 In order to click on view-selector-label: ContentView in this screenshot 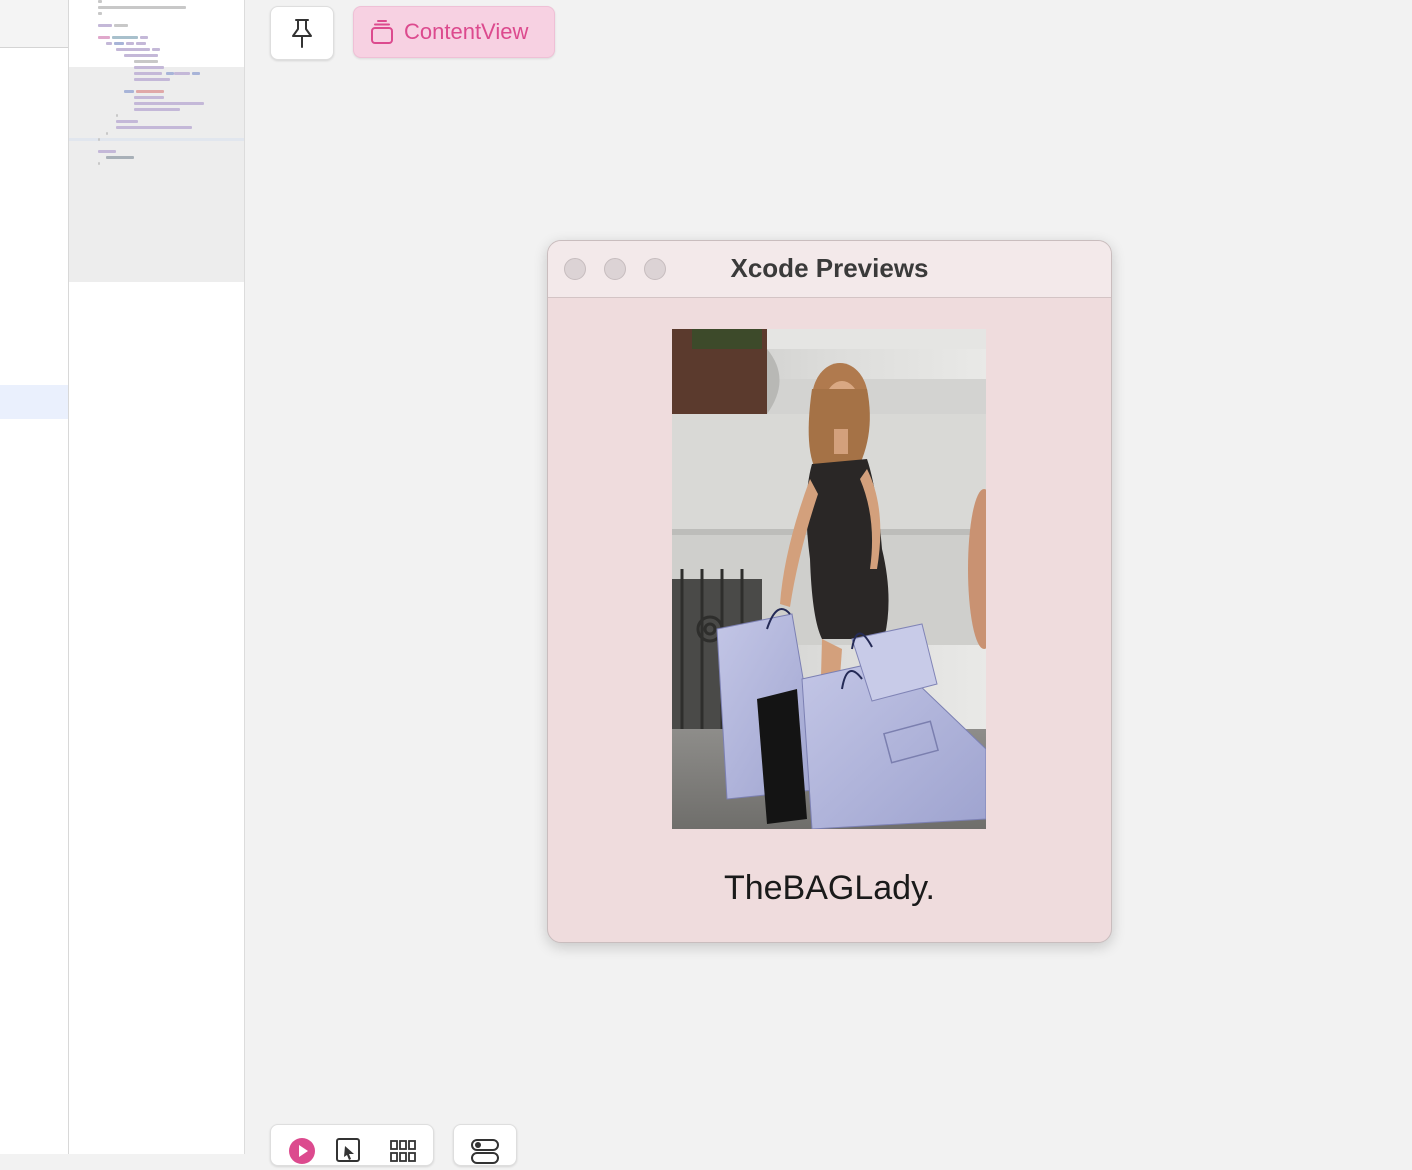, I will do `click(466, 31)`.